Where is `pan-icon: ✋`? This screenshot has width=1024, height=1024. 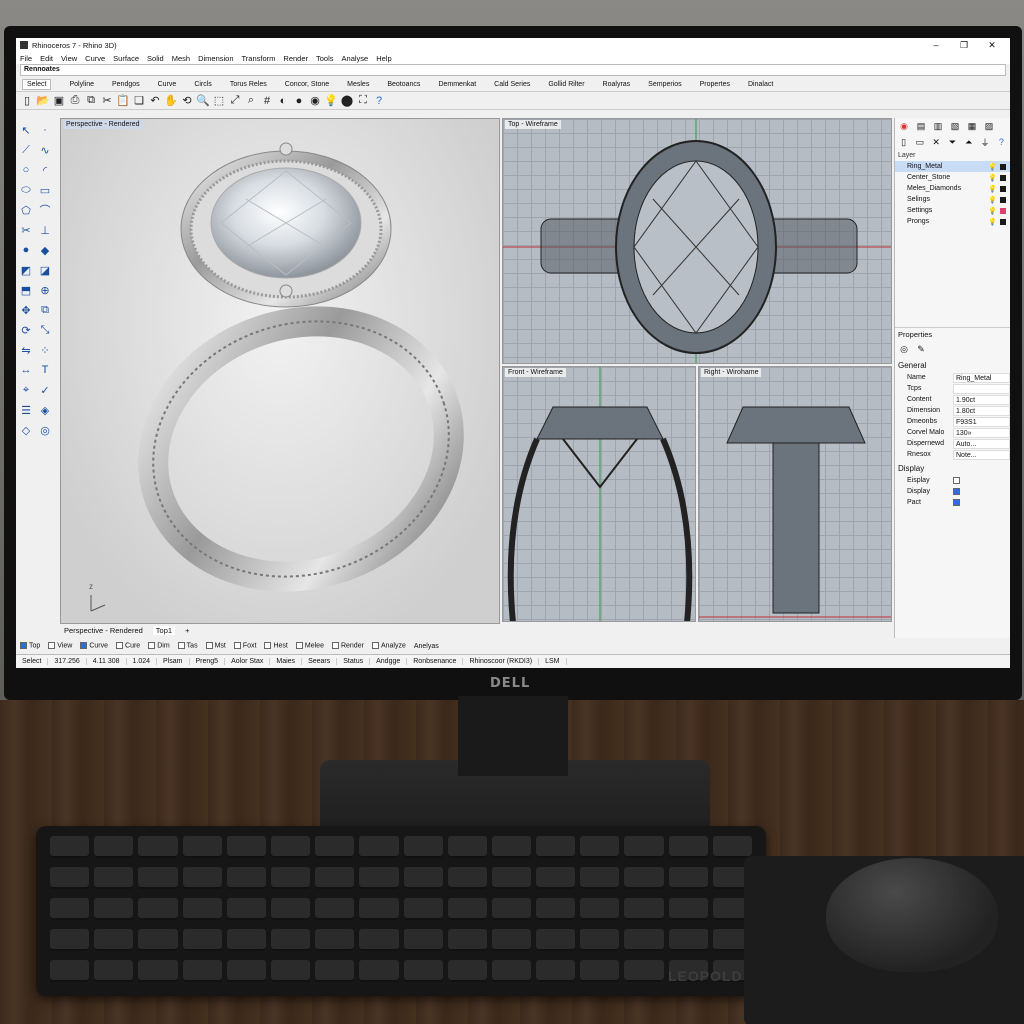
pan-icon: ✋ is located at coordinates (171, 101).